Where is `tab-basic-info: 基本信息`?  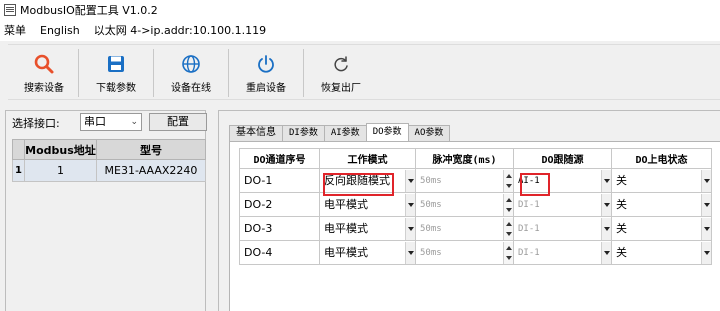
tab-basic-info: 基本信息 is located at coordinates (256, 133).